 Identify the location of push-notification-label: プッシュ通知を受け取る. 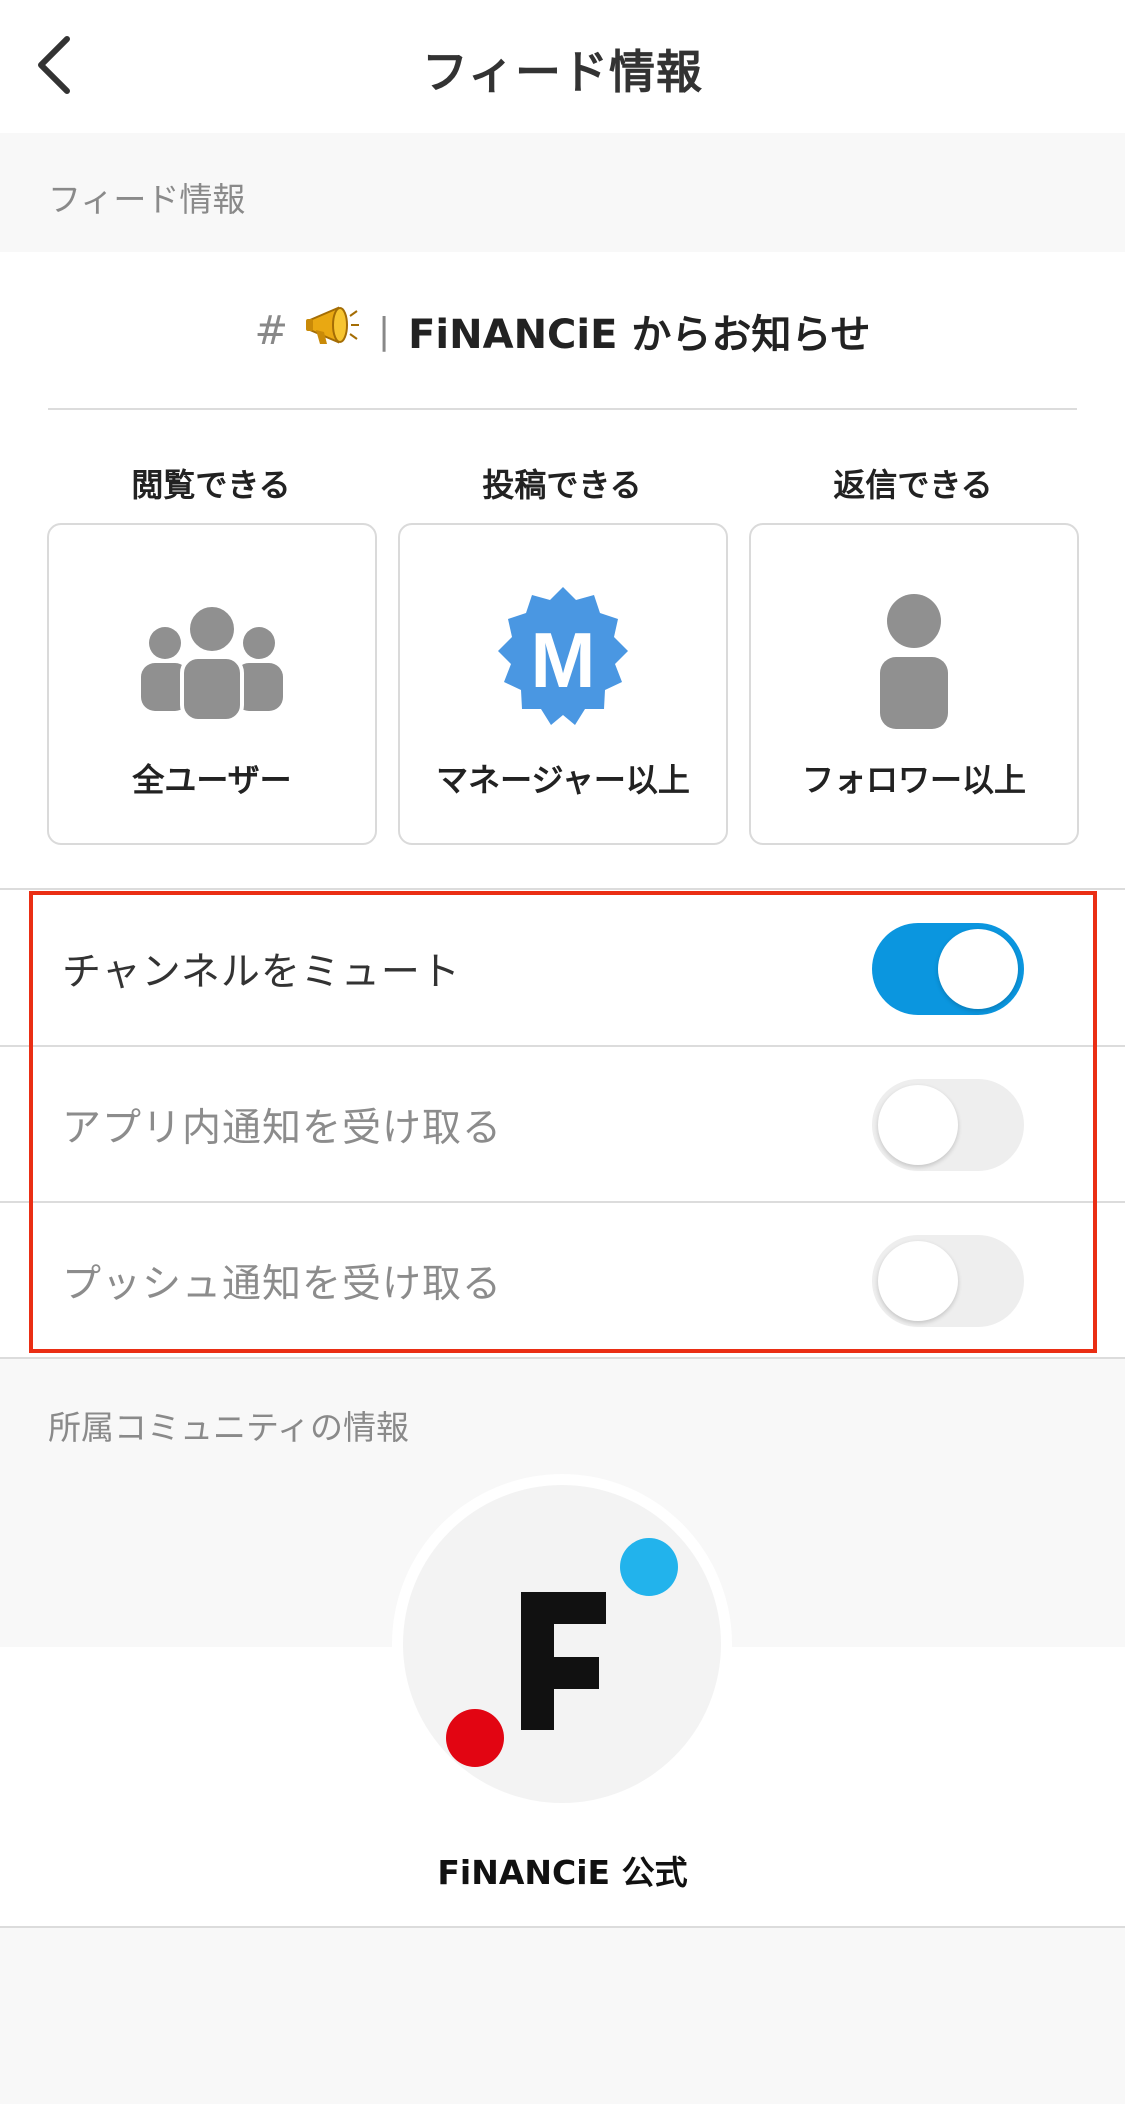
(282, 1284).